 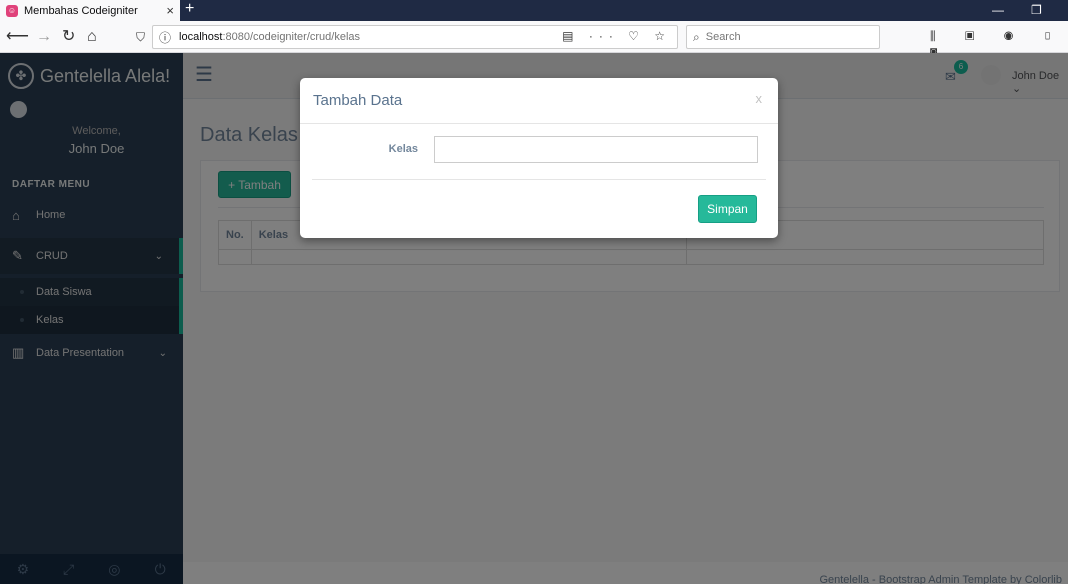 What do you see at coordinates (539, 101) in the screenshot?
I see `modal-header: Tambah Data x` at bounding box center [539, 101].